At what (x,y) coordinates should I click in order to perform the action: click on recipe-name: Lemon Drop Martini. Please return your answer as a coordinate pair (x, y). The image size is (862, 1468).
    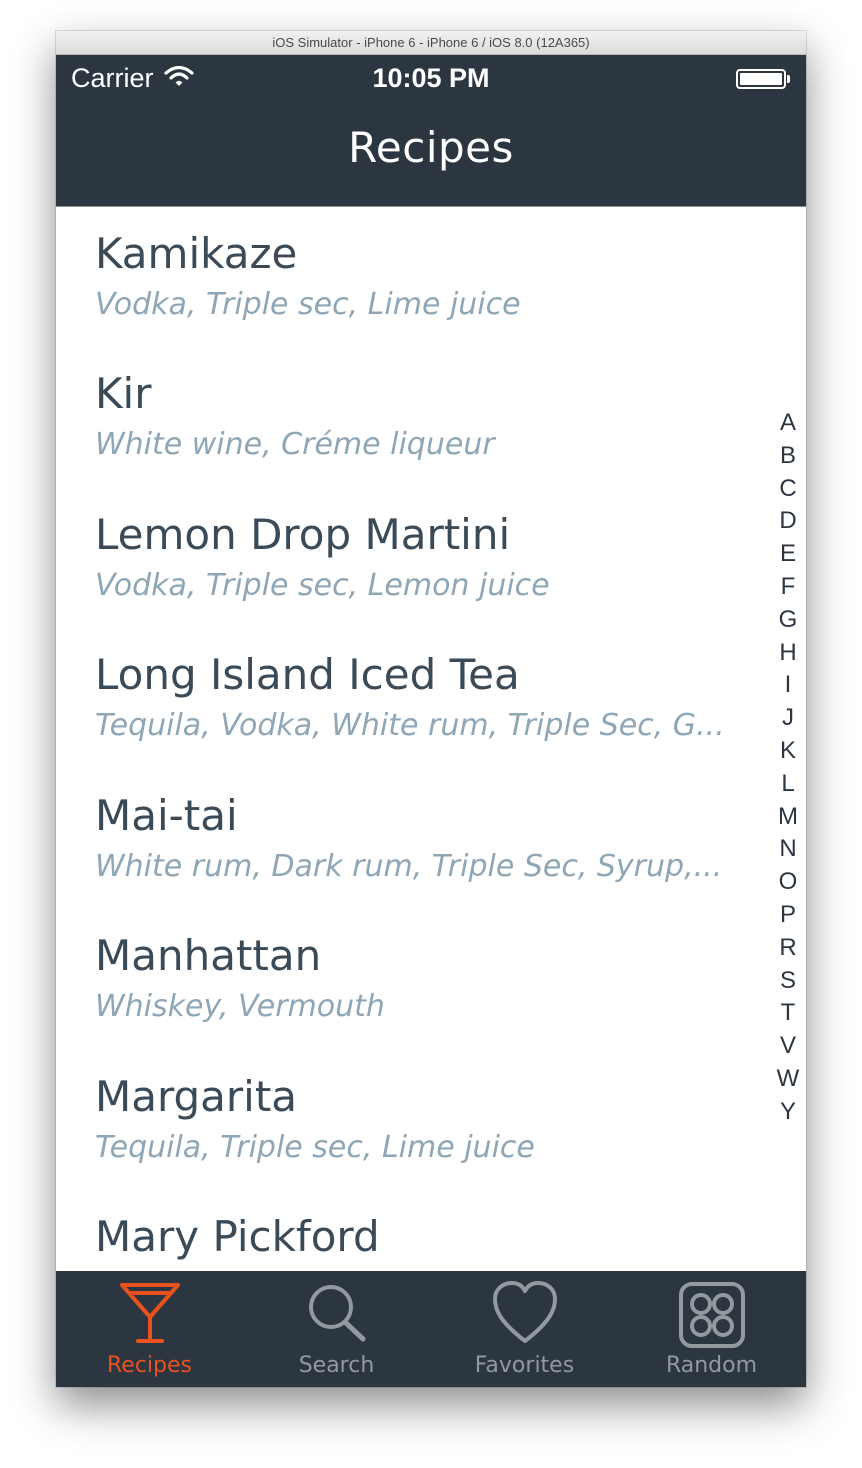
    Looking at the image, I should click on (303, 534).